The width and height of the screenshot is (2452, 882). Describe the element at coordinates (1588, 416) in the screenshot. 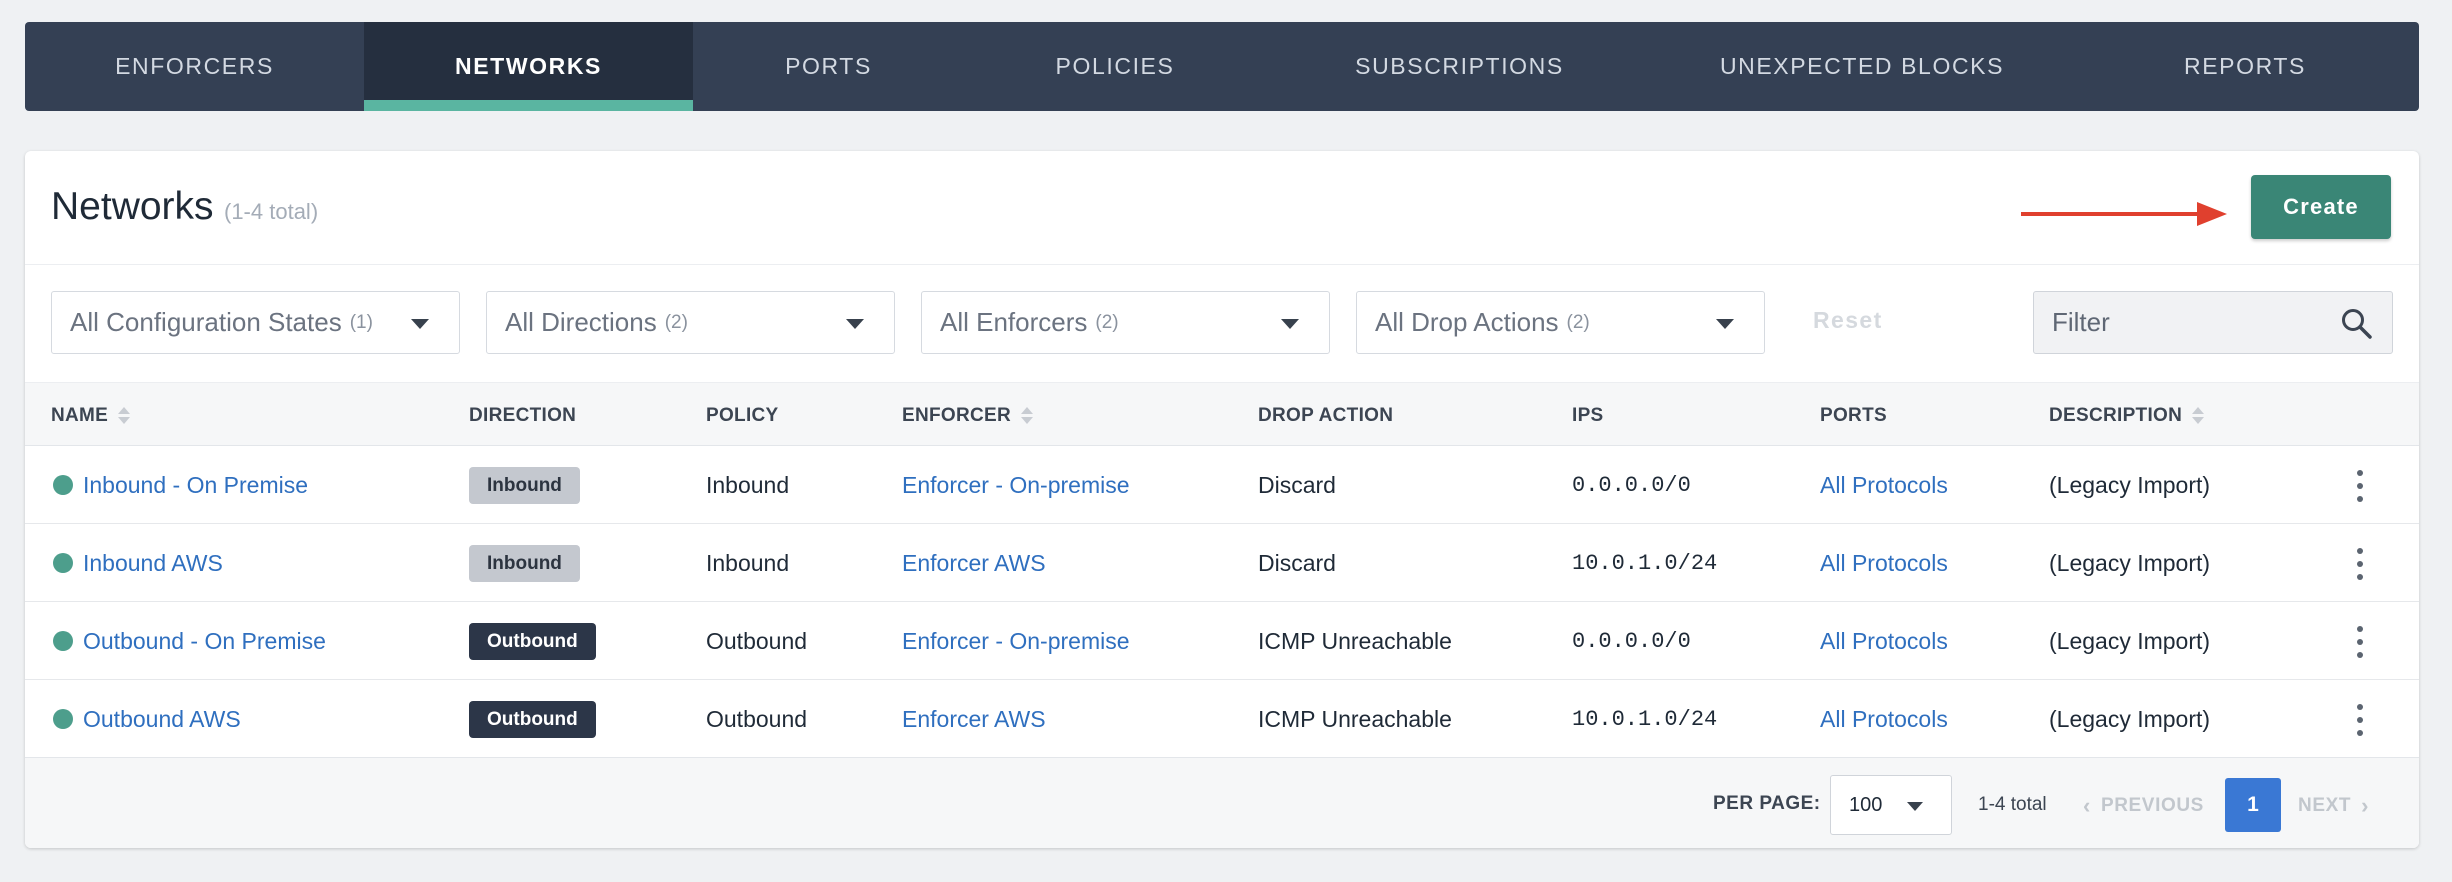

I see `column-ips: IPS` at that location.